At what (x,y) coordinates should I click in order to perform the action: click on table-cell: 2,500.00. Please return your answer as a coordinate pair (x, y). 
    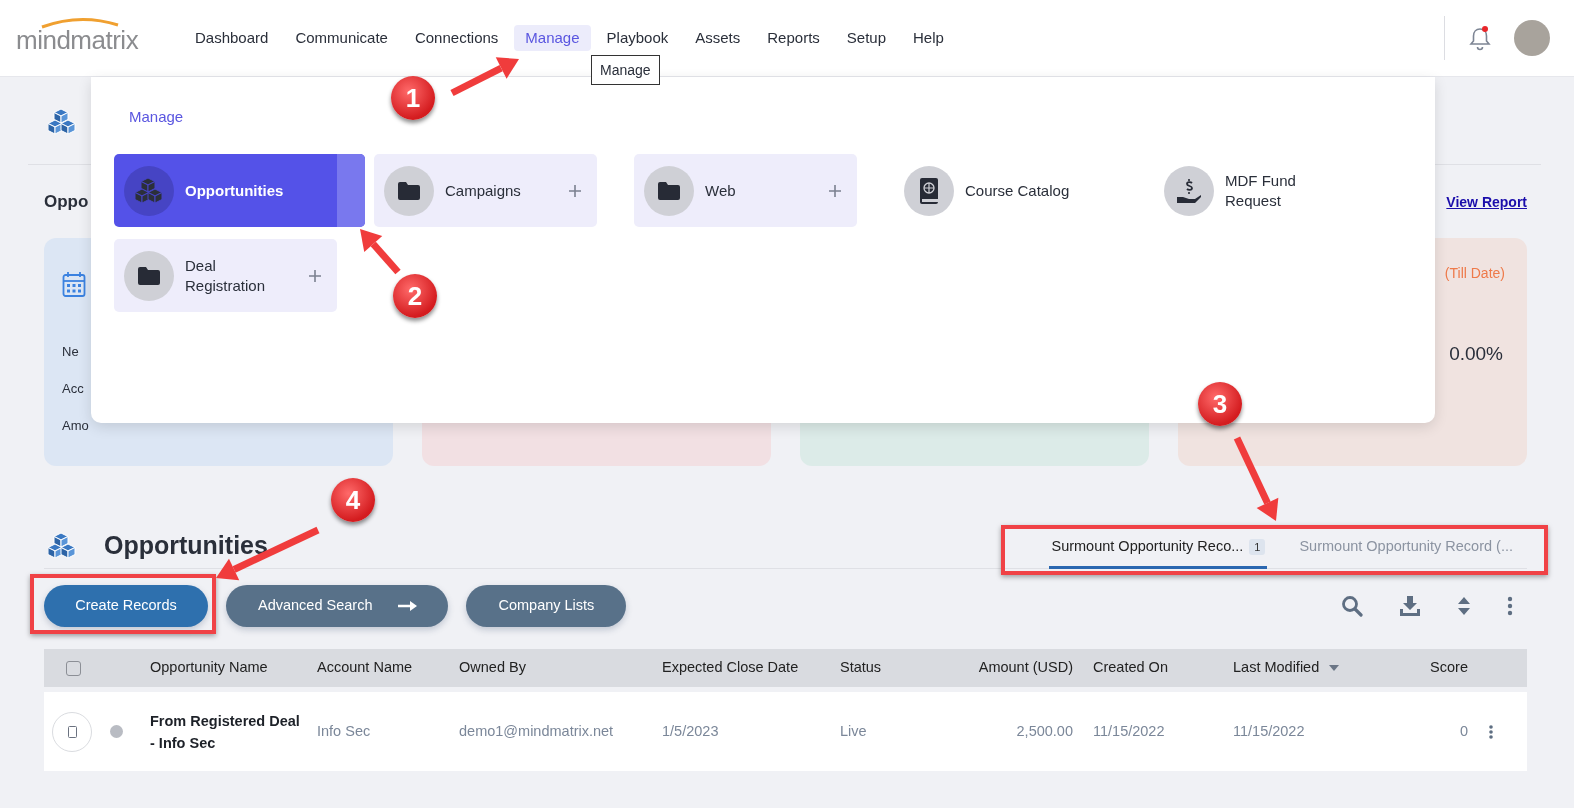
    Looking at the image, I should click on (1044, 730).